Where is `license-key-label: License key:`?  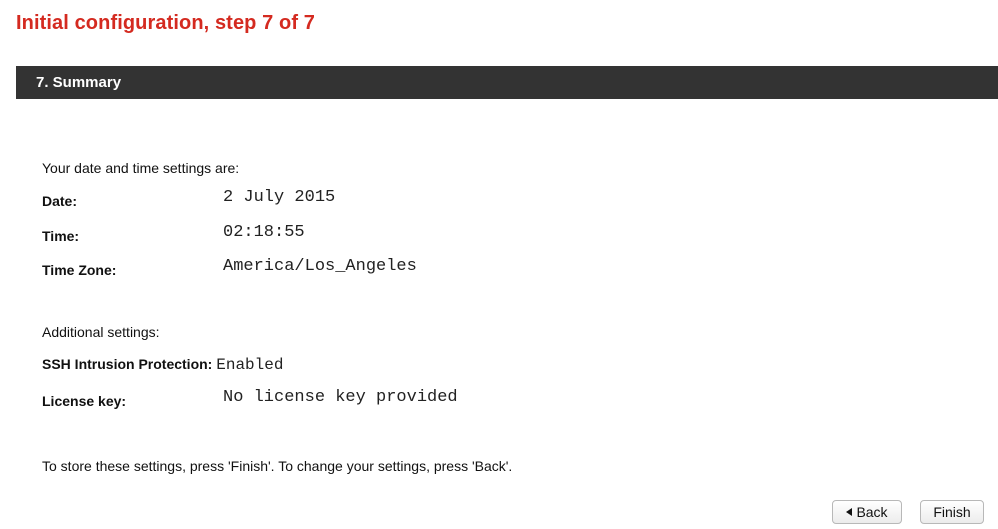 license-key-label: License key: is located at coordinates (84, 401).